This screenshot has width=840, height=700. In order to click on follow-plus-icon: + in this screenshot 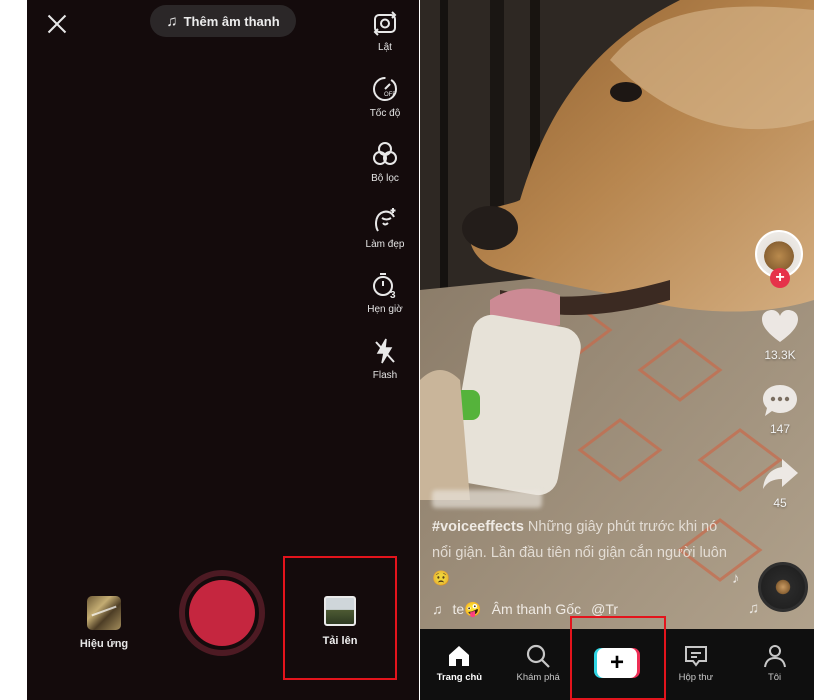, I will do `click(780, 278)`.